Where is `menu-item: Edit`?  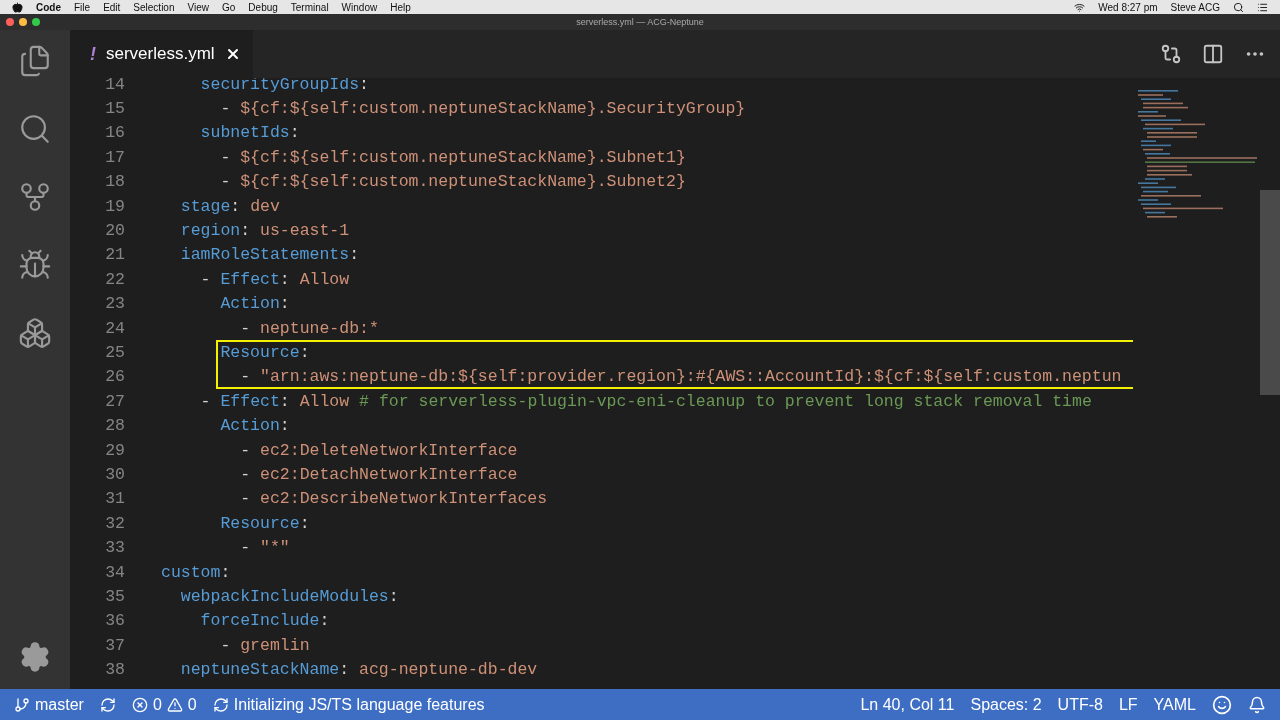
menu-item: Edit is located at coordinates (112, 7).